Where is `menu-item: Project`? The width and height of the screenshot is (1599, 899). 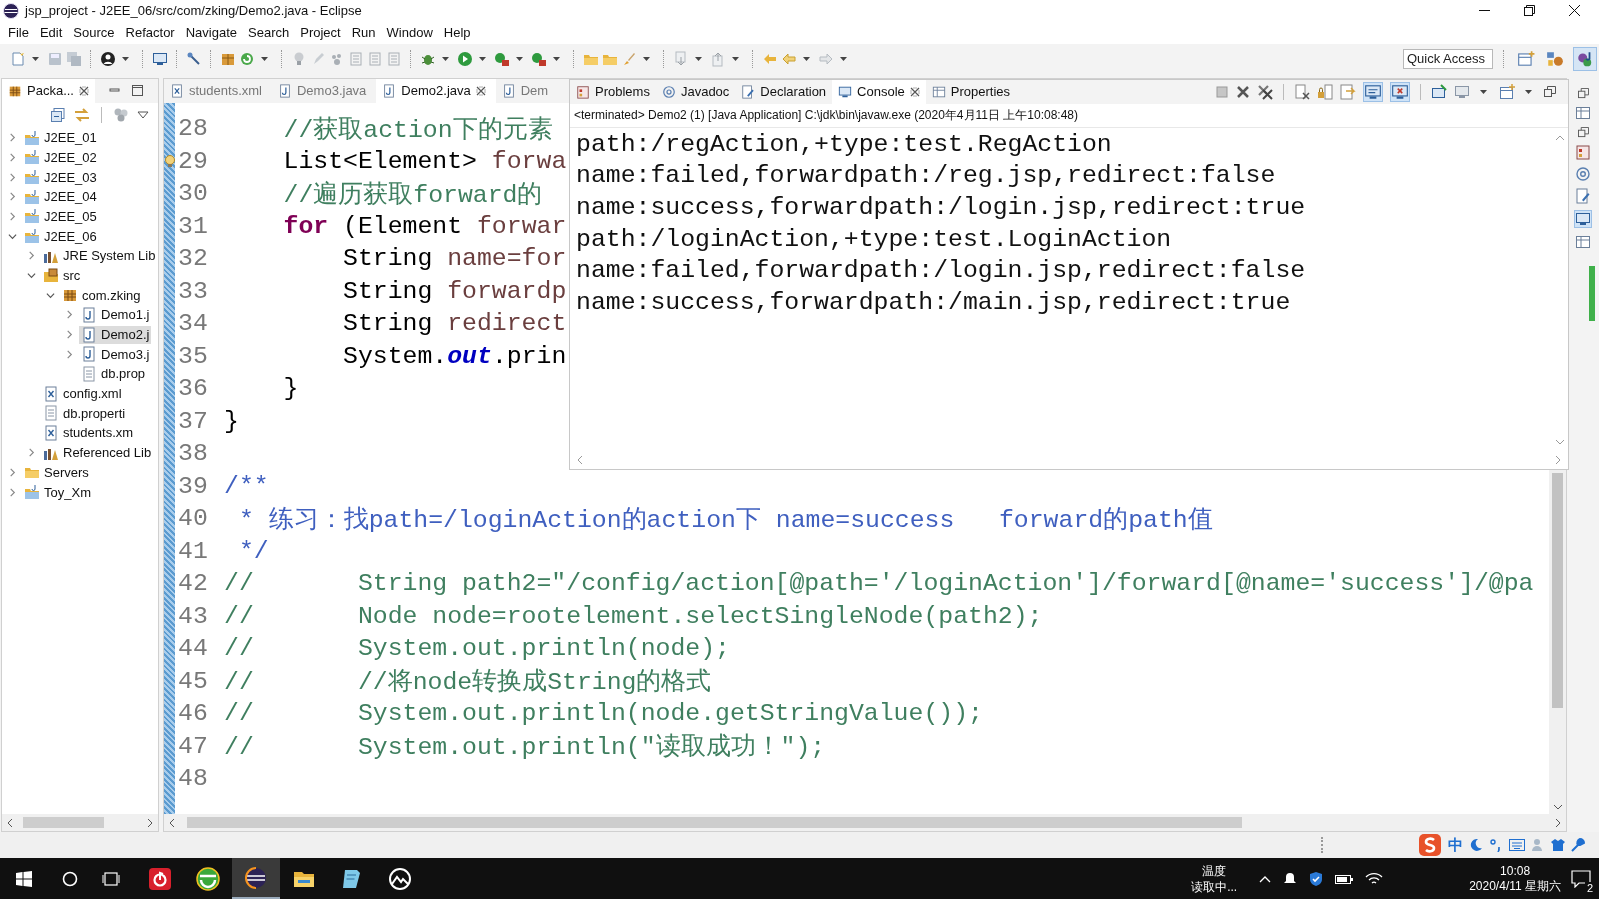
menu-item: Project is located at coordinates (324, 33).